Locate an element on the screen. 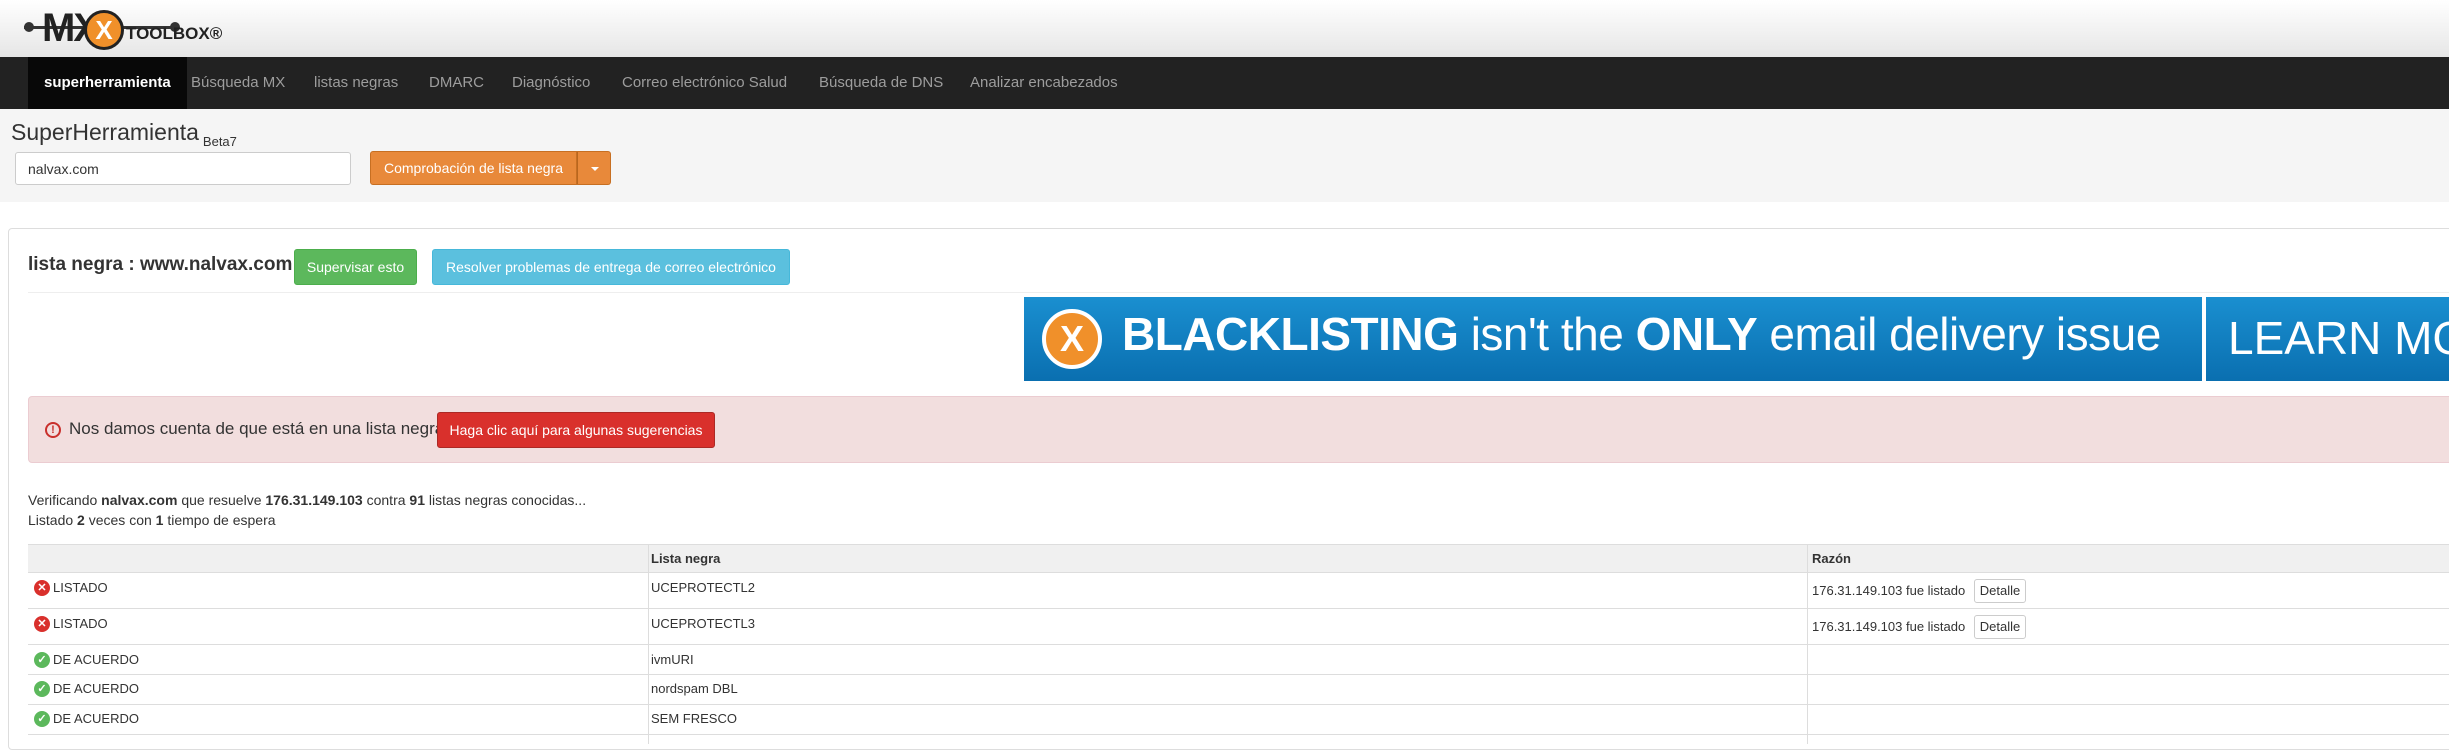 The image size is (2449, 750). exclamation-circle-icon: ! is located at coordinates (53, 430).